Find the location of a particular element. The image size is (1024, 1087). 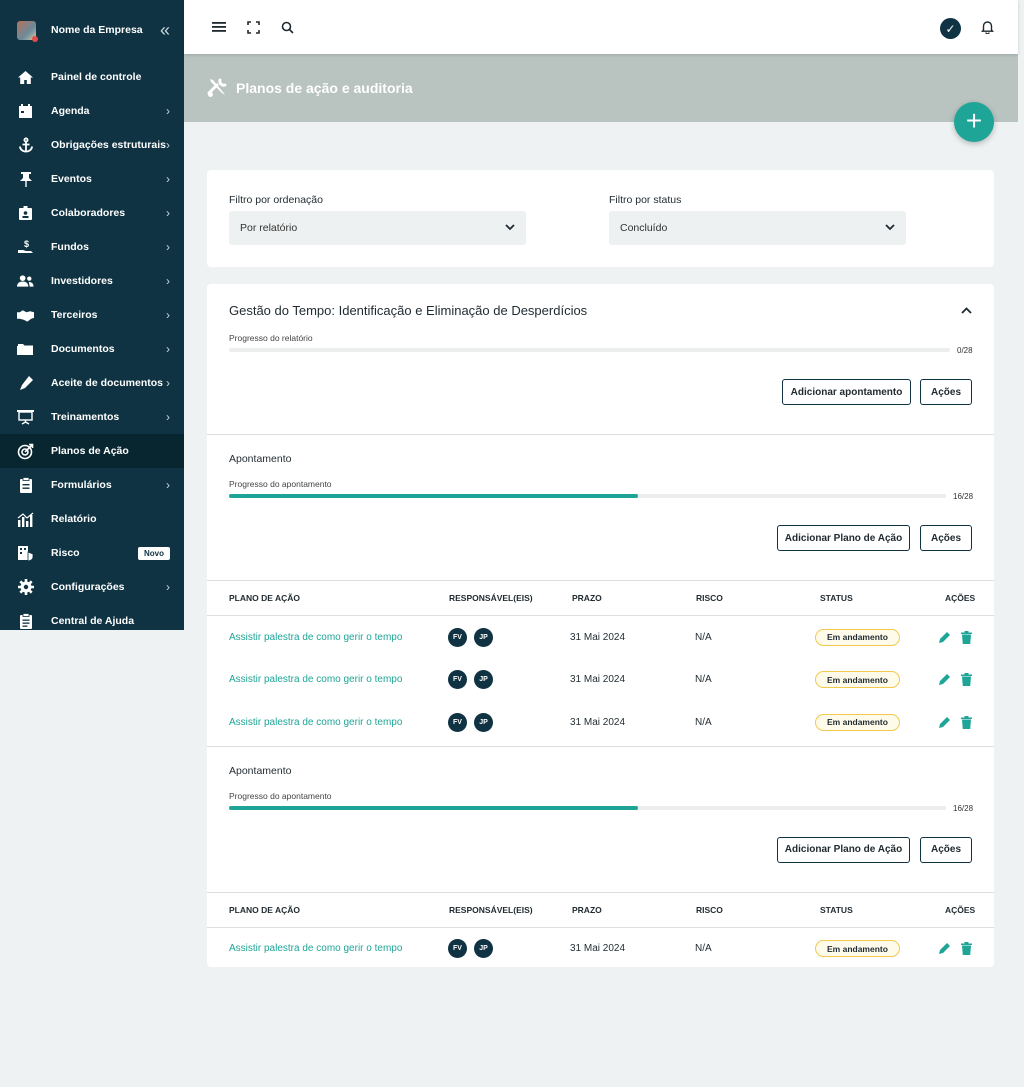

collapse-sidebar-icon: « is located at coordinates (165, 30).